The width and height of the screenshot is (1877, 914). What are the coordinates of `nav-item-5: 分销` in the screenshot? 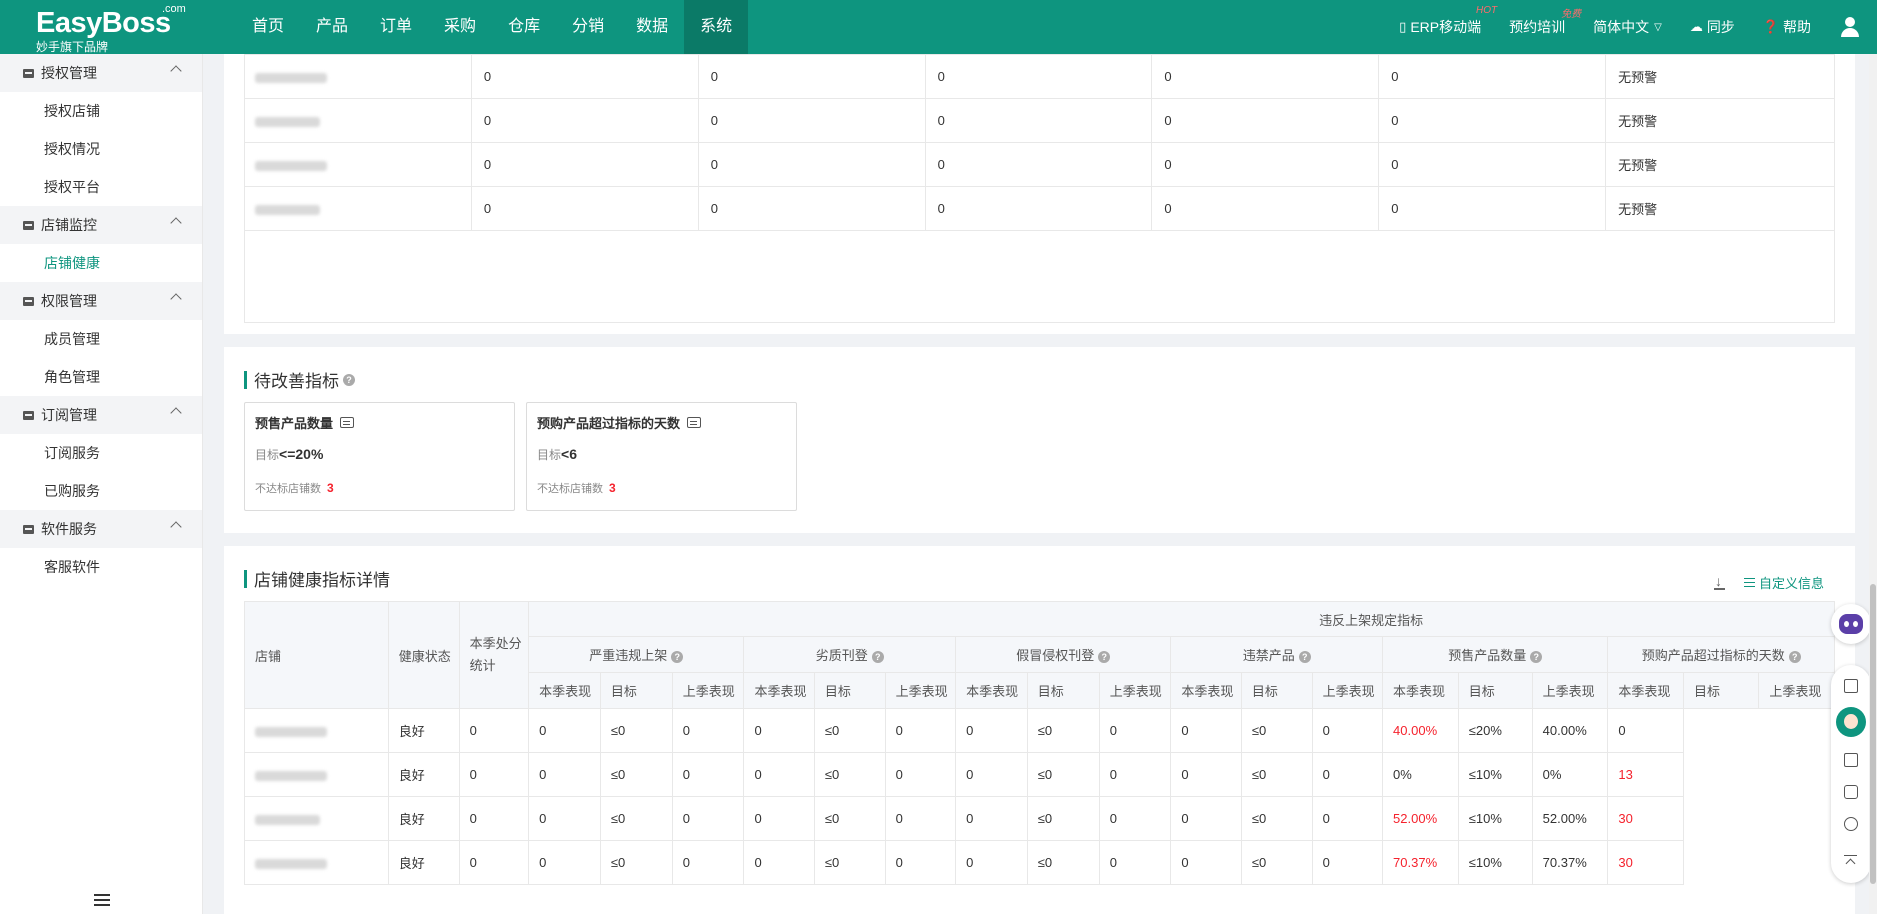 It's located at (588, 27).